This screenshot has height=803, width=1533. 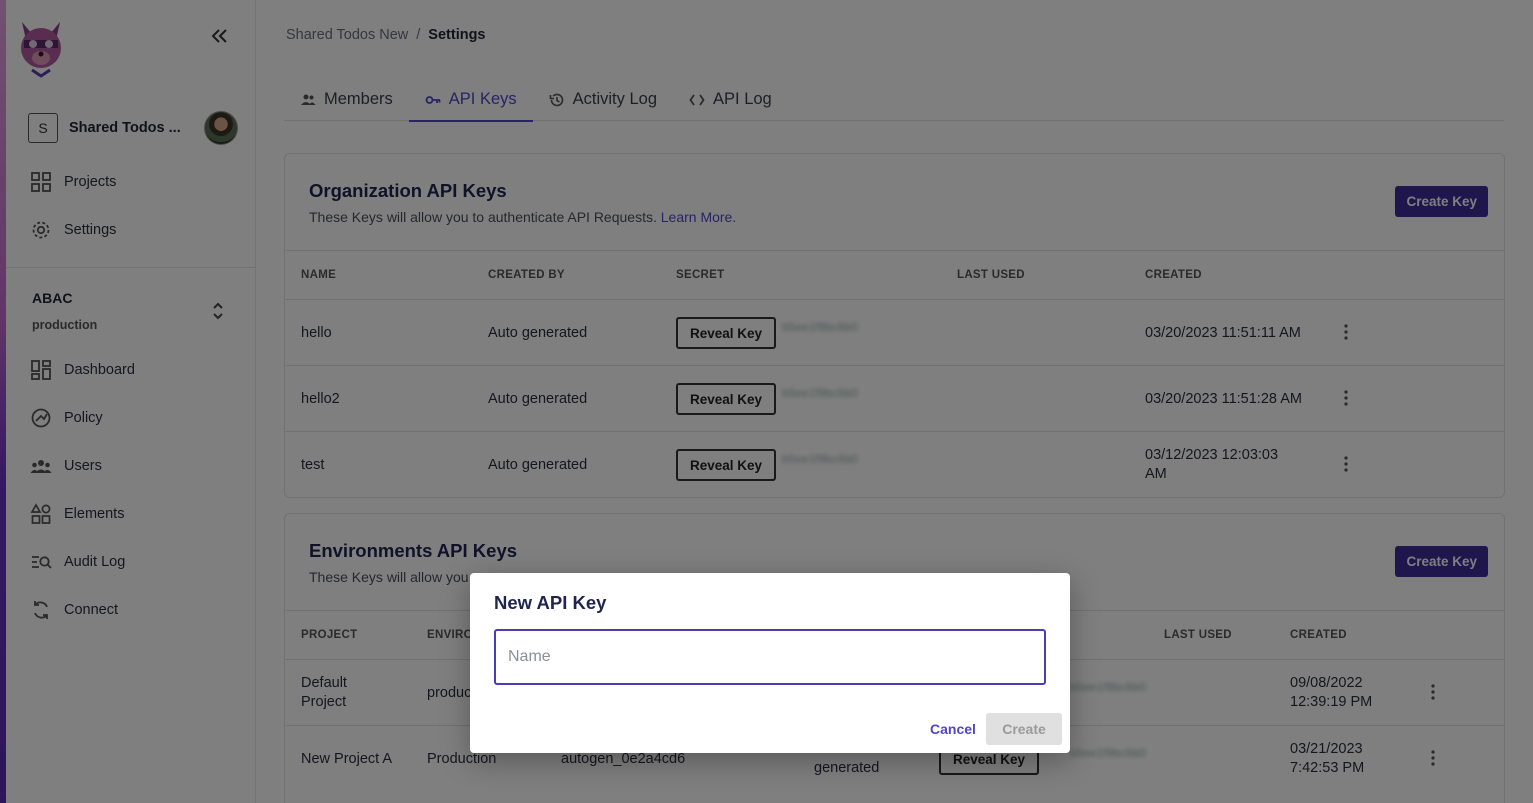 What do you see at coordinates (770, 657) in the screenshot?
I see `key-name-input` at bounding box center [770, 657].